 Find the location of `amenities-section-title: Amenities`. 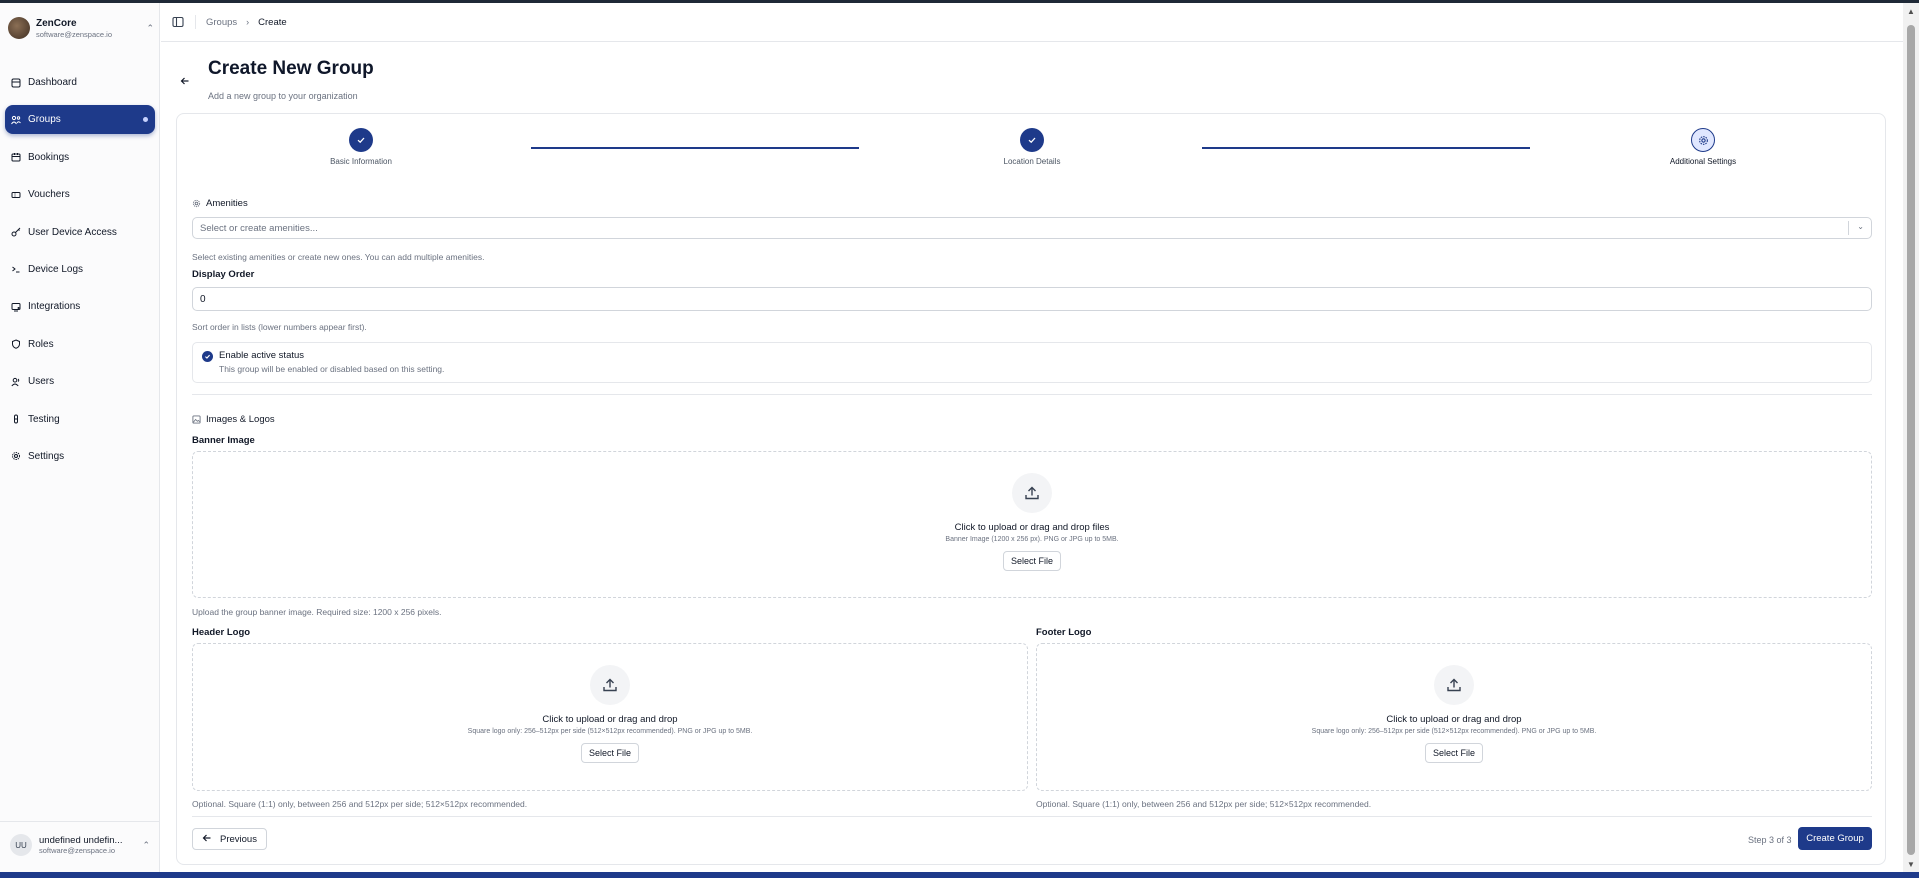

amenities-section-title: Amenities is located at coordinates (220, 203).